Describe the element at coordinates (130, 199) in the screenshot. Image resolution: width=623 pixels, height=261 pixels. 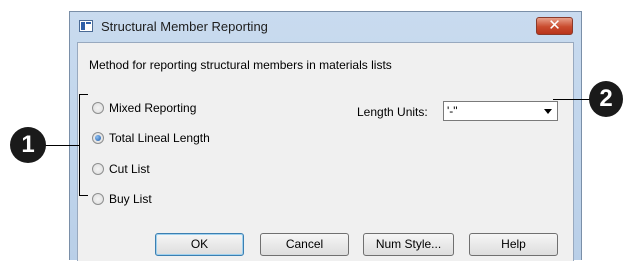
I see `radio-label: Buy List` at that location.